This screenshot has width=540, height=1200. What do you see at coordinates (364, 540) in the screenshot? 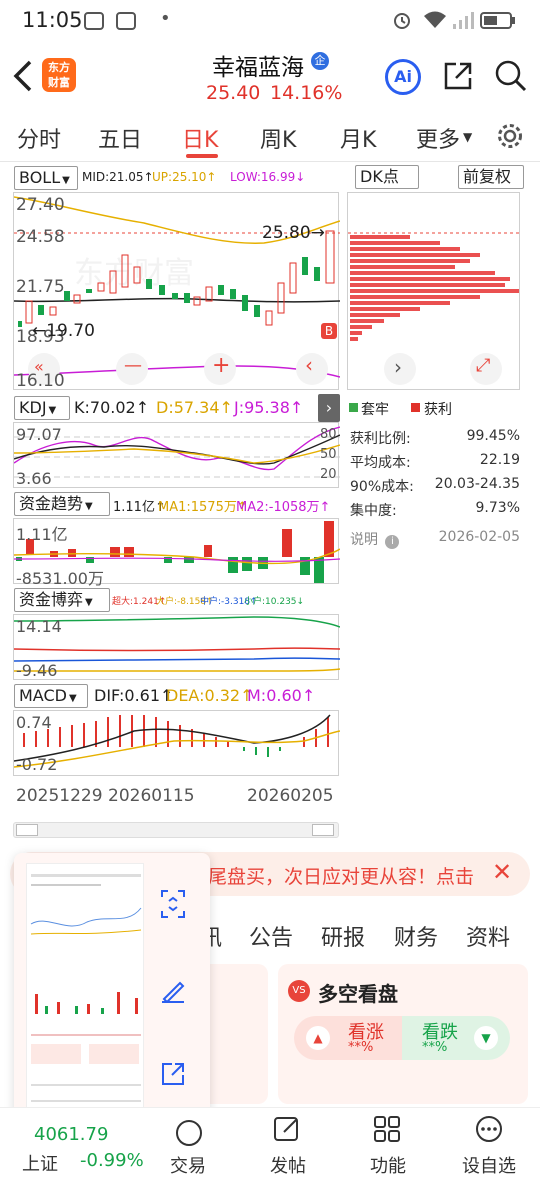
I see `chip-note: 说明` at bounding box center [364, 540].